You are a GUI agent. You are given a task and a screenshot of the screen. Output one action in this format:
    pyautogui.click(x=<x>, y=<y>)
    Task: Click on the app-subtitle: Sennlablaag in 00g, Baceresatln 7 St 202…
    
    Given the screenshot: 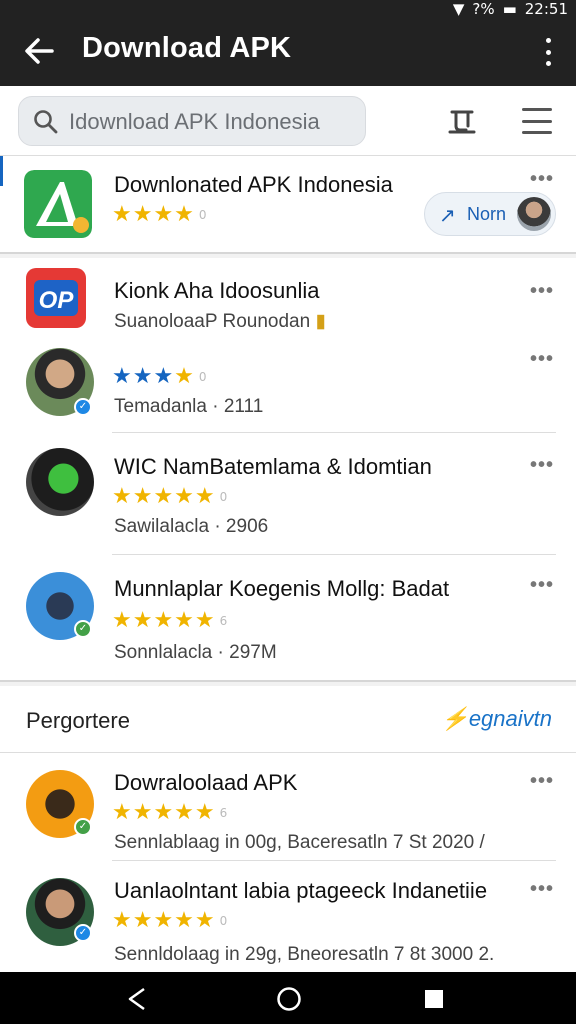 What is the action you would take?
    pyautogui.click(x=299, y=842)
    